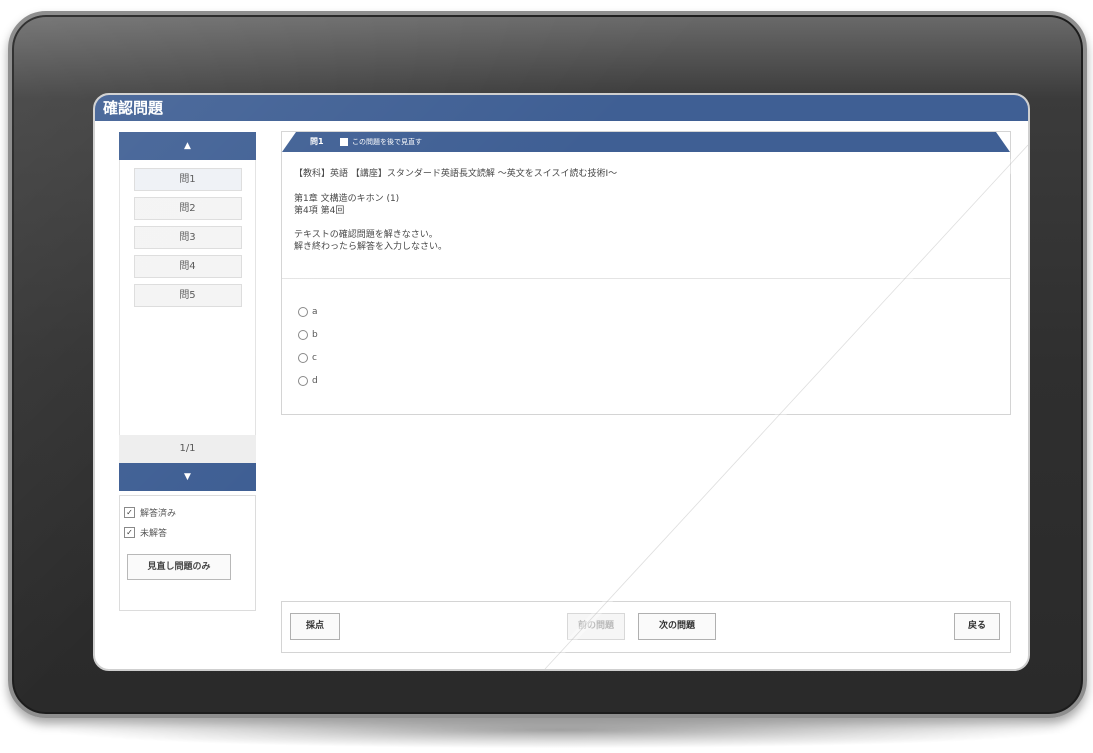 The height and width of the screenshot is (753, 1093). I want to click on filter-panel: ✓ 解答済み ✓ 未解答 見直し問題のみ, so click(187, 553).